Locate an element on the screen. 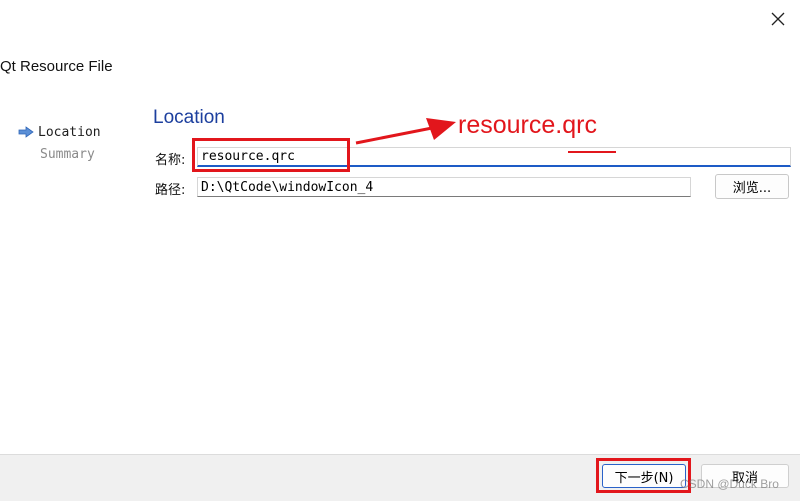  step-location: Location is located at coordinates (59, 132).